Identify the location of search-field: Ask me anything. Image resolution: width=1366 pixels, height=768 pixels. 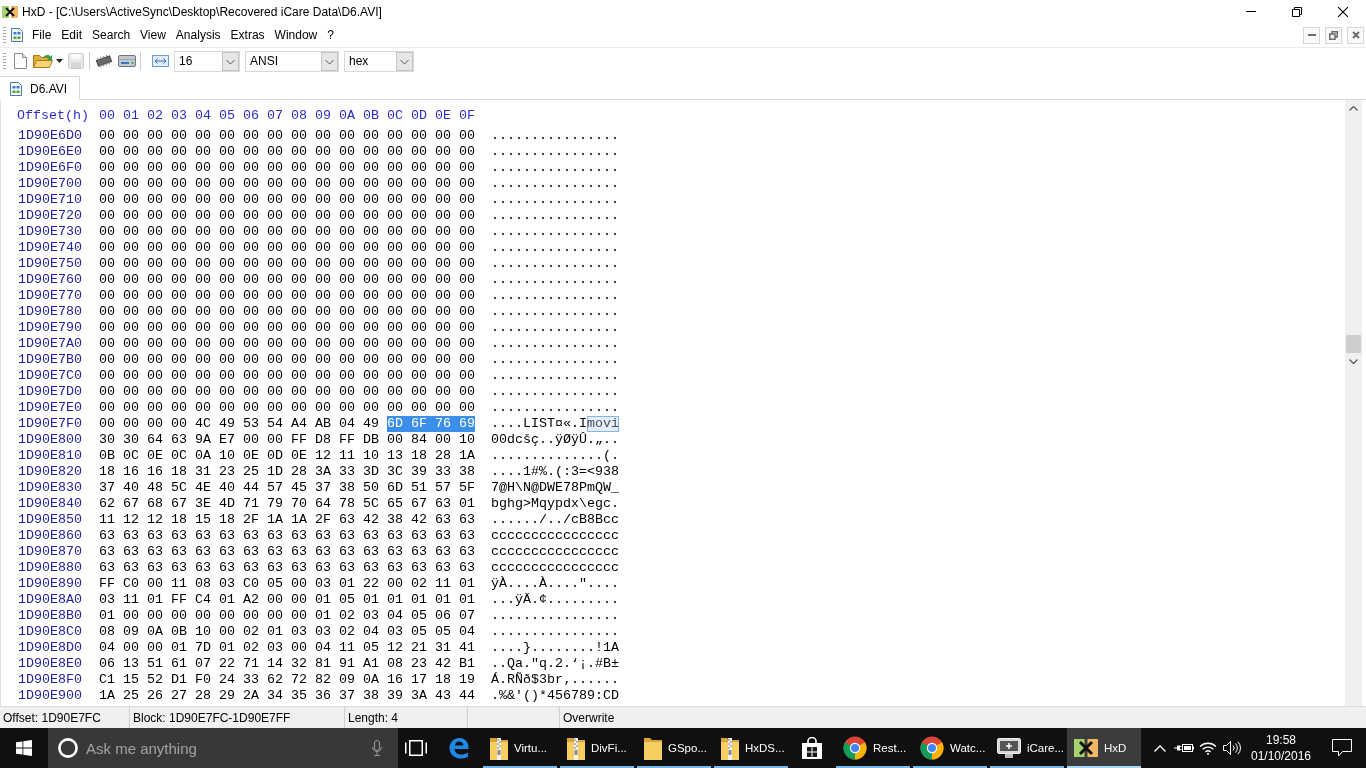
(225, 748).